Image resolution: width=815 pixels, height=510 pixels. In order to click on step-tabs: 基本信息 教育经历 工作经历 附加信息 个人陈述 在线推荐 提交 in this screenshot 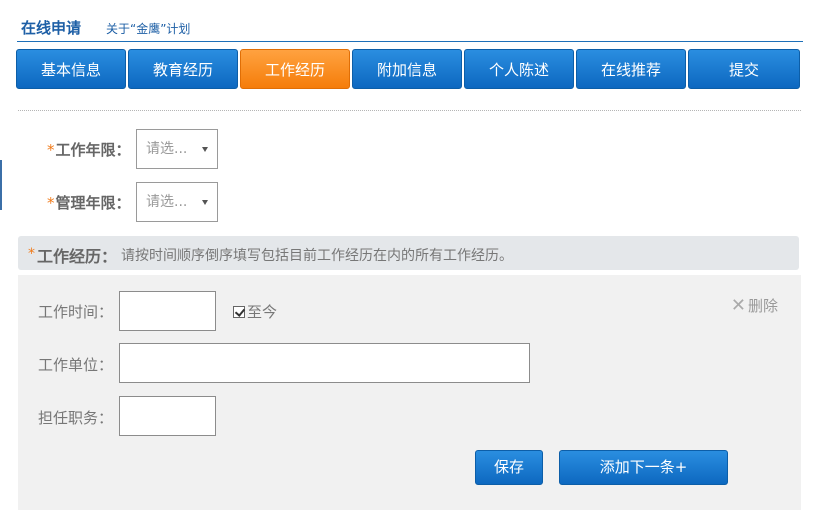, I will do `click(408, 69)`.